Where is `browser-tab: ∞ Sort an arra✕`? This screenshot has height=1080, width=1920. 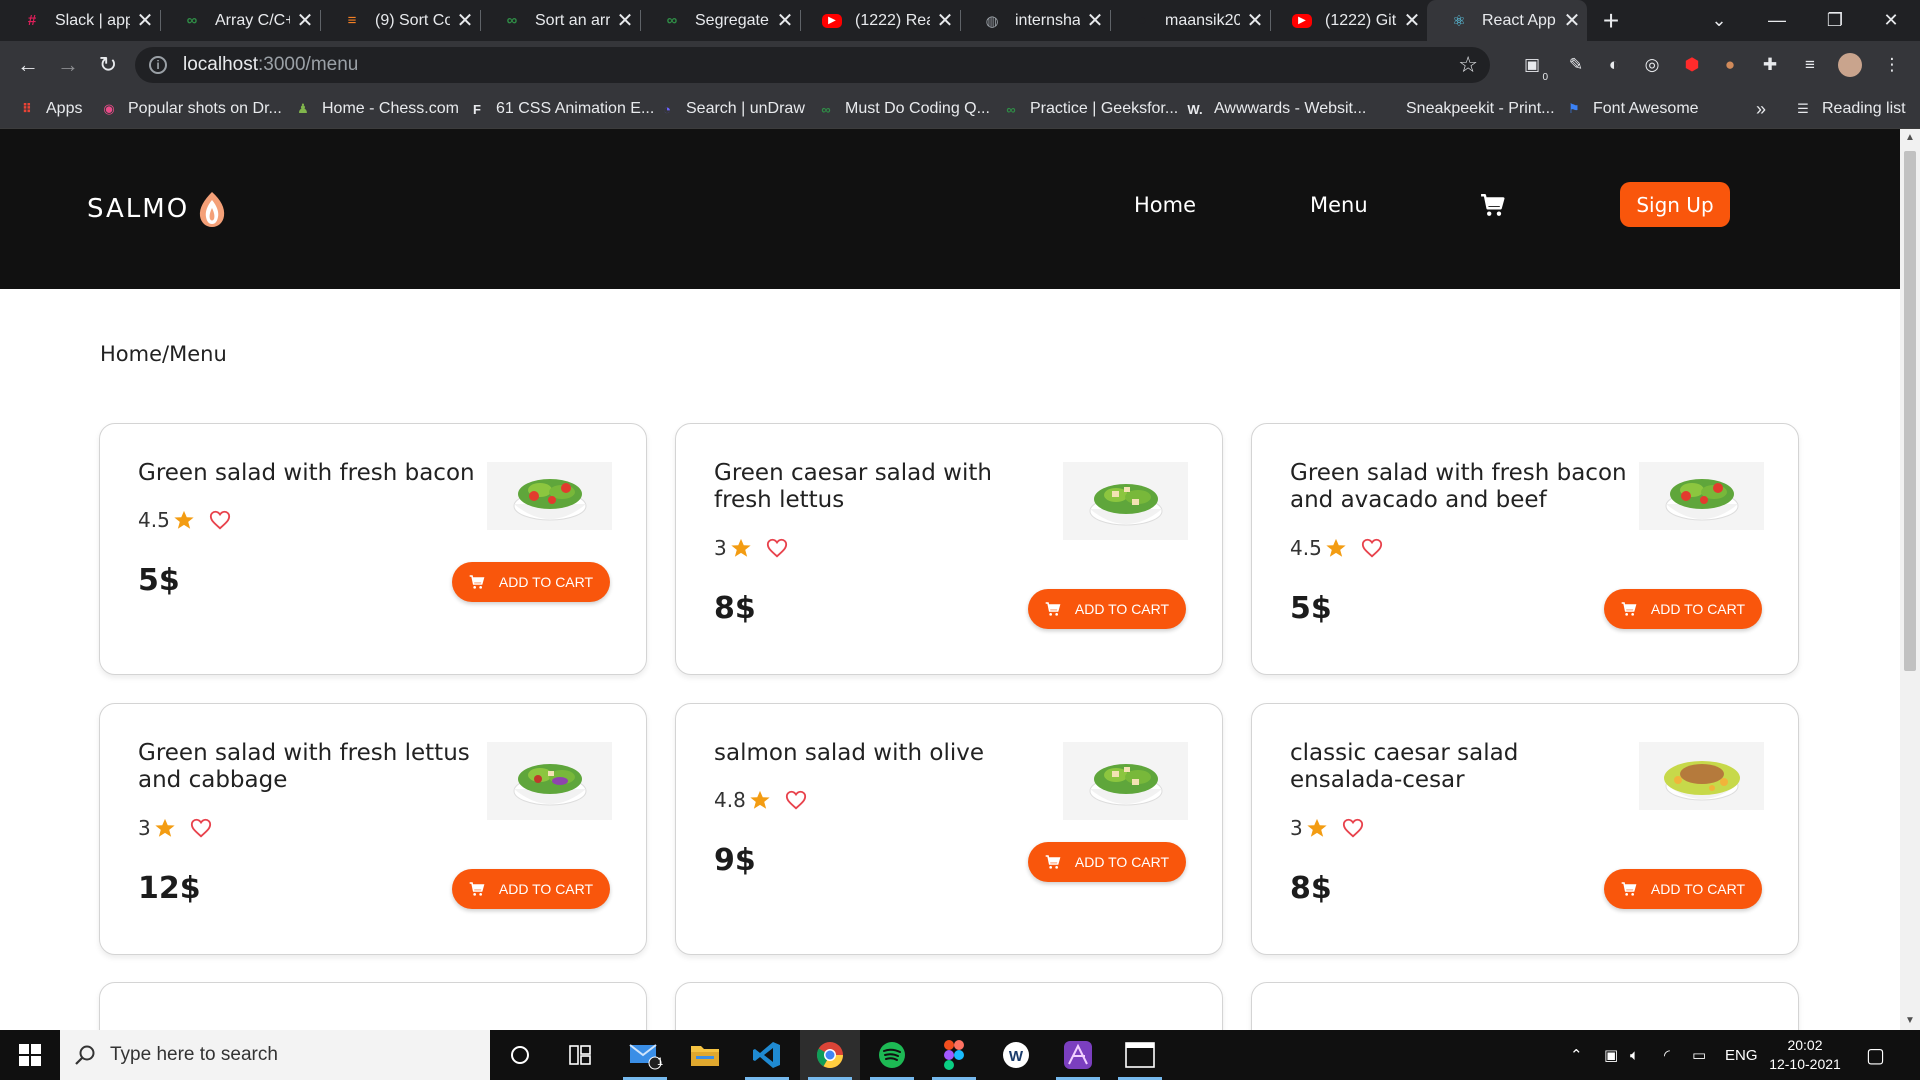
browser-tab: ∞ Sort an arra✕ is located at coordinates (560, 20).